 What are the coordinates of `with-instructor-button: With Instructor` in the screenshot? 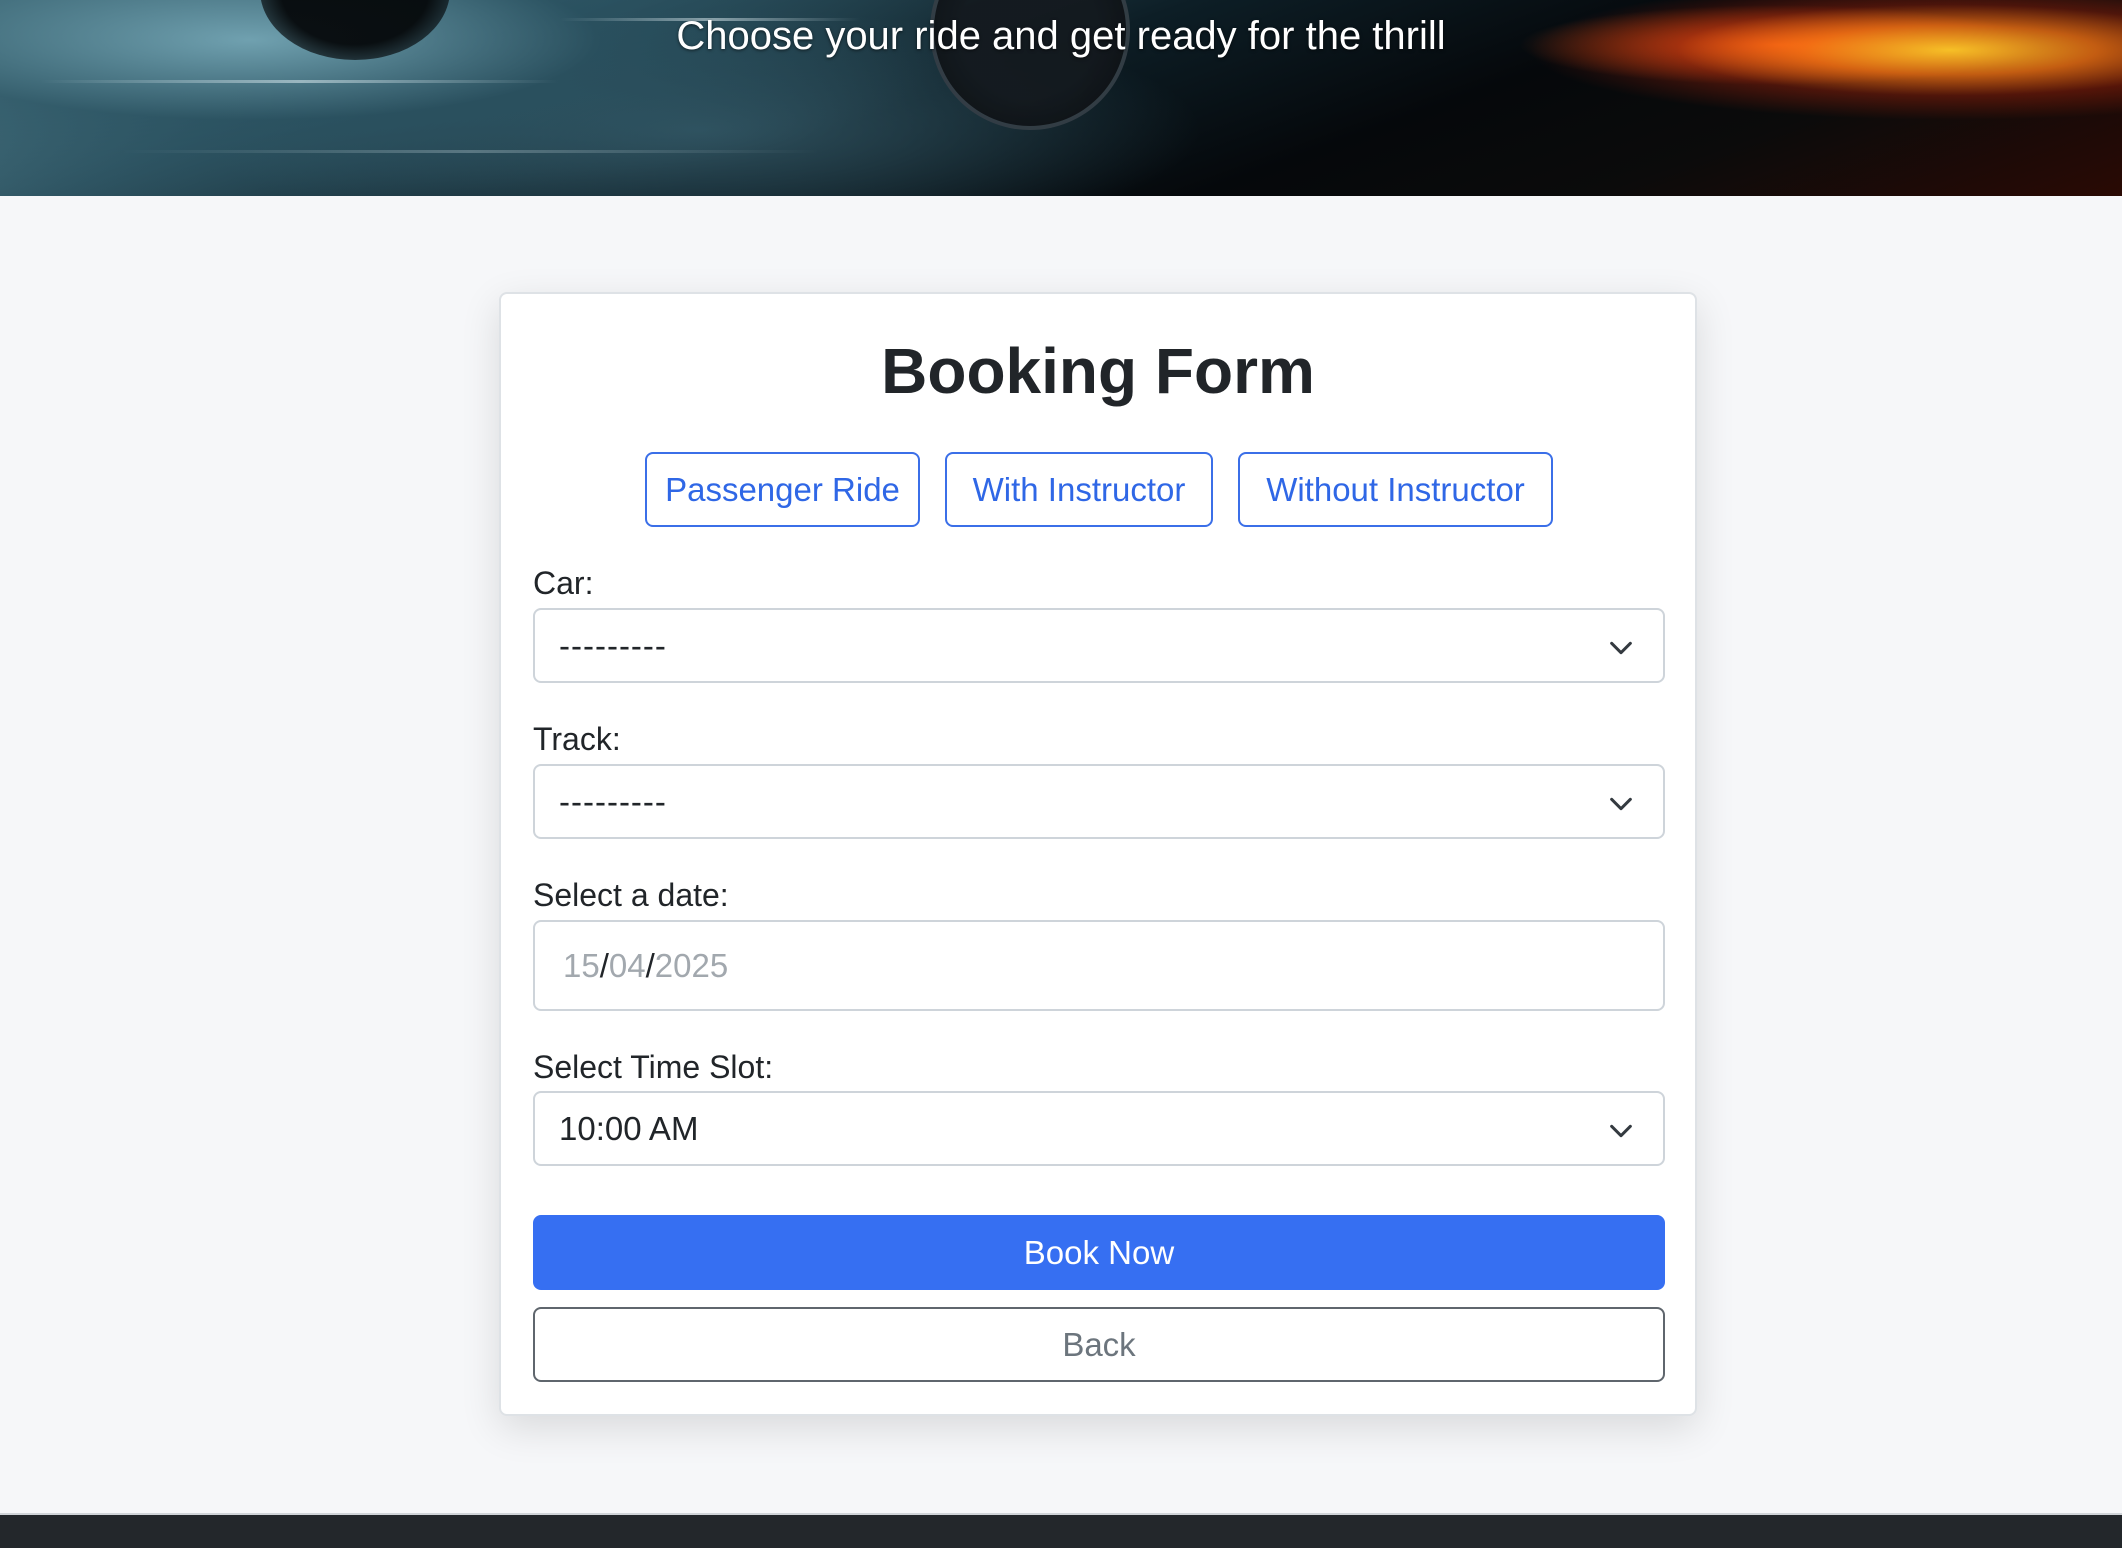 It's located at (1079, 489).